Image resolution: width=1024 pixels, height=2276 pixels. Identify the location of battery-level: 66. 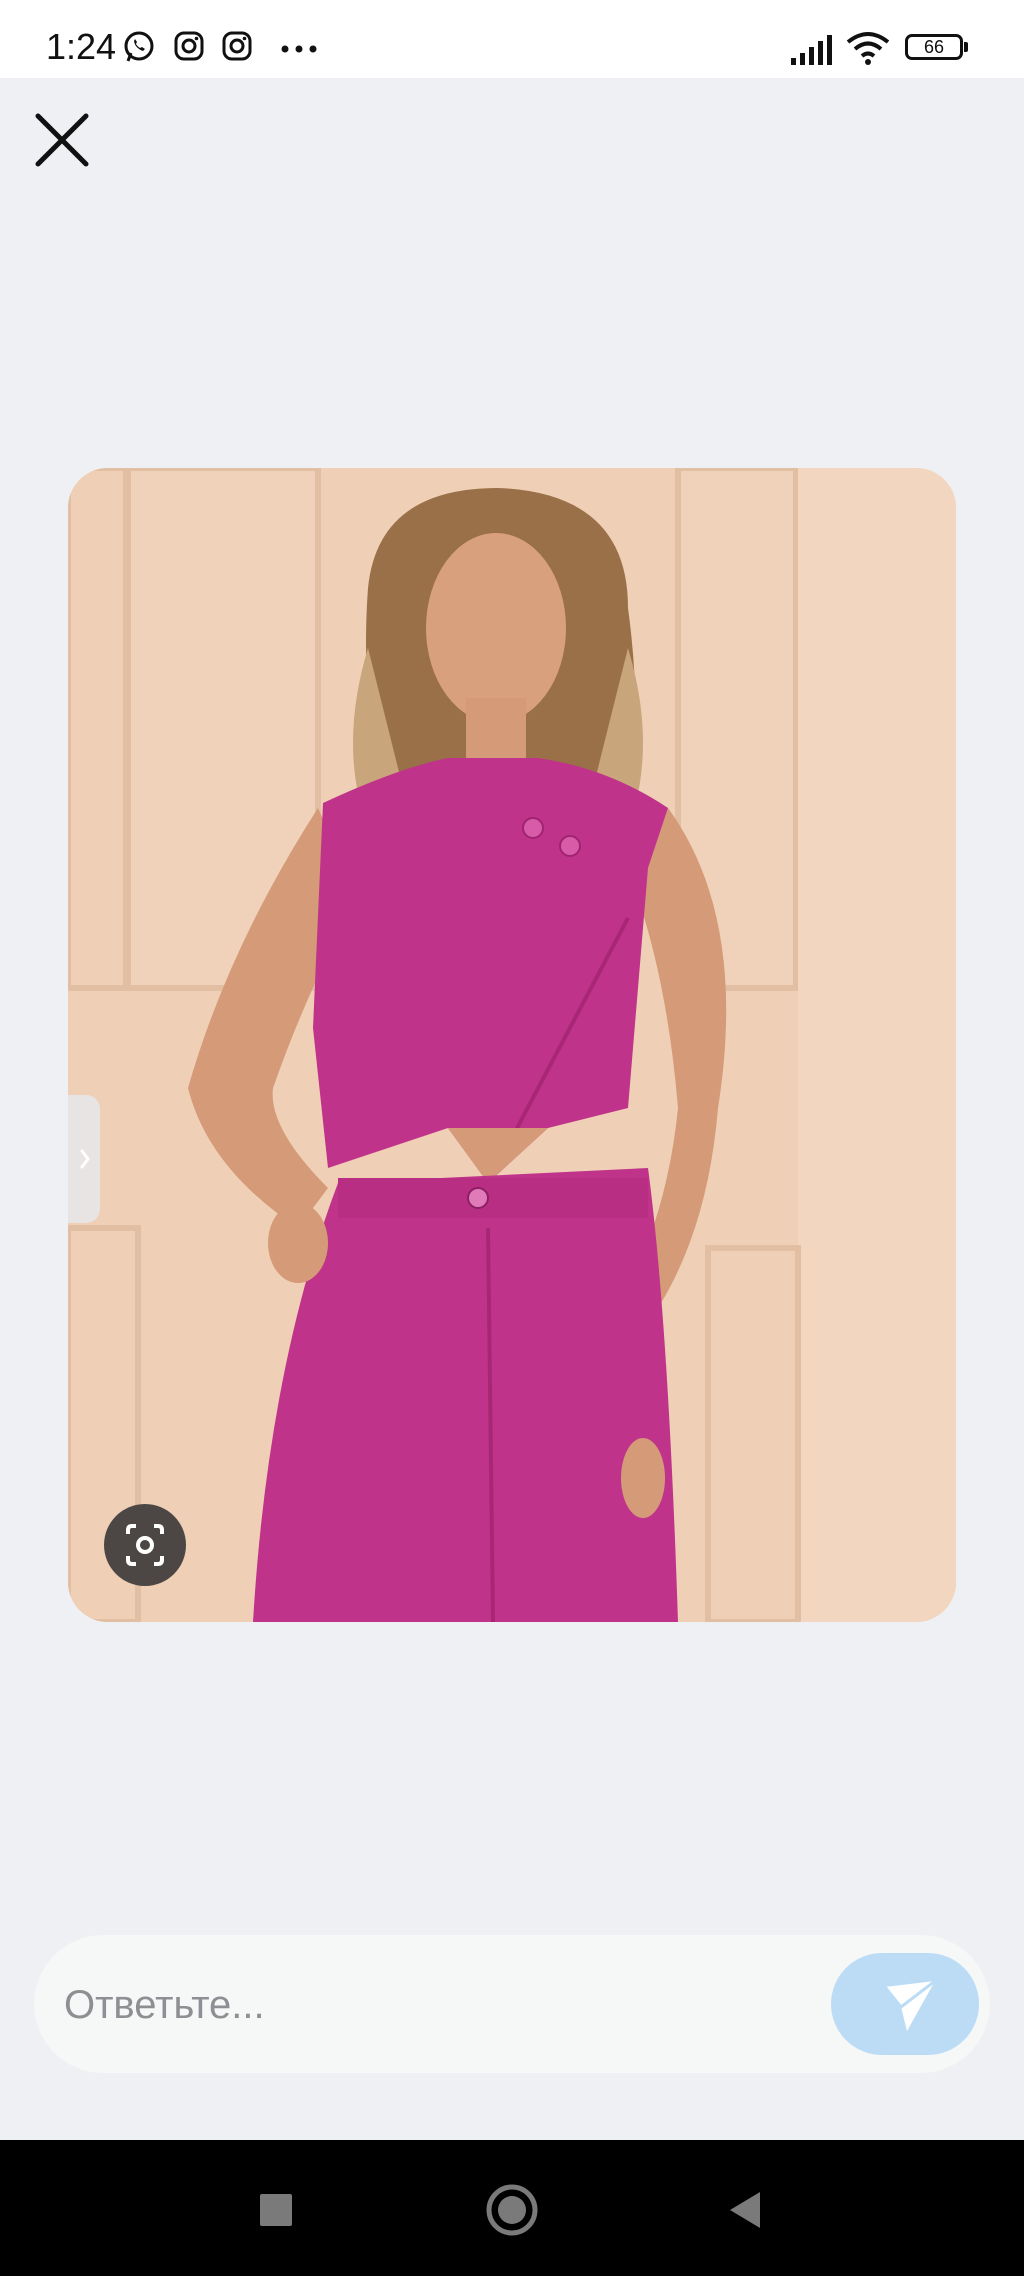
(934, 47).